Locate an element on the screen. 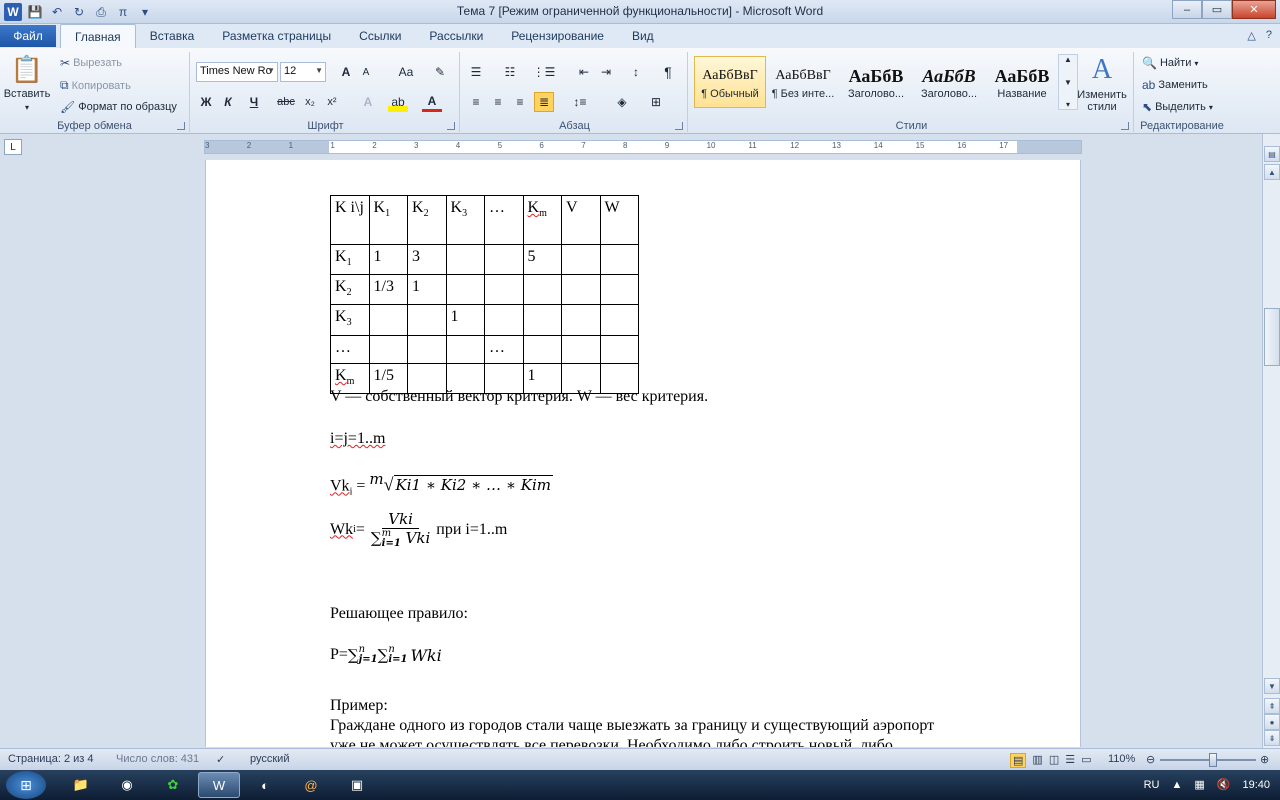  zoom-out-icon: ⊖ is located at coordinates (1150, 759).